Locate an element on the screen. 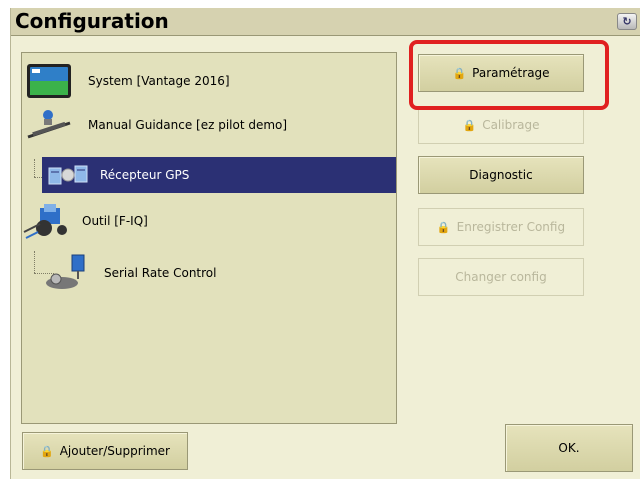  changer-config-label: Changer config is located at coordinates (501, 277).